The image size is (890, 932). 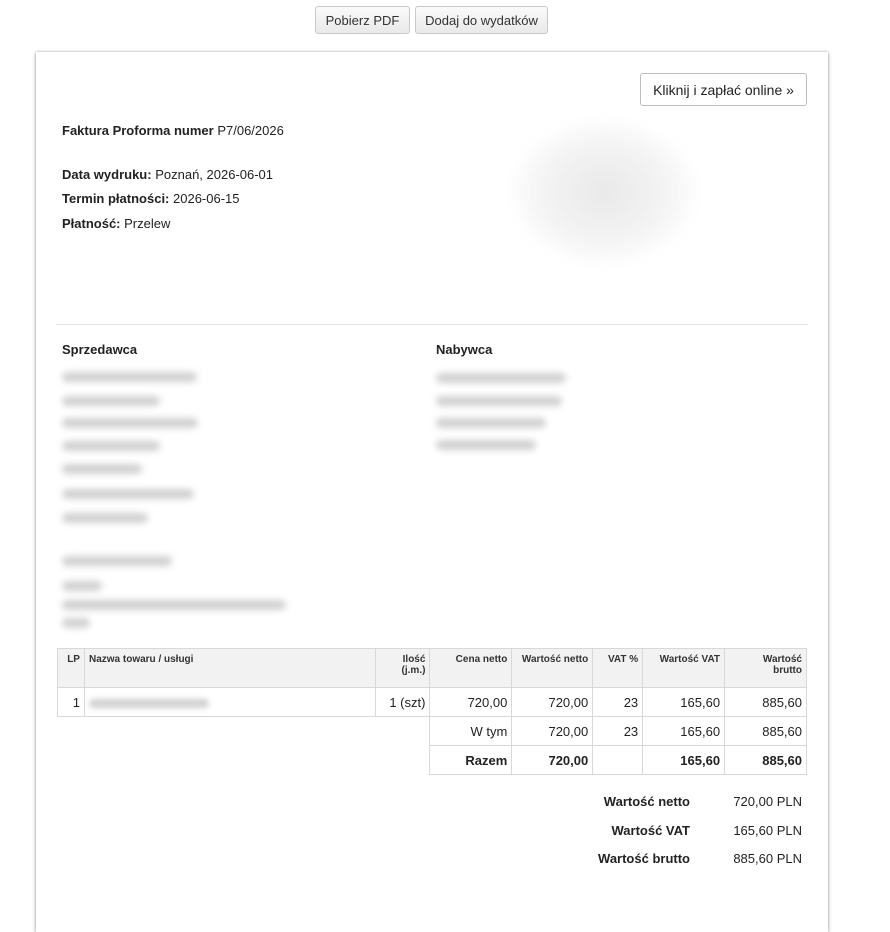 What do you see at coordinates (464, 349) in the screenshot?
I see `buyer-title: Nabywca` at bounding box center [464, 349].